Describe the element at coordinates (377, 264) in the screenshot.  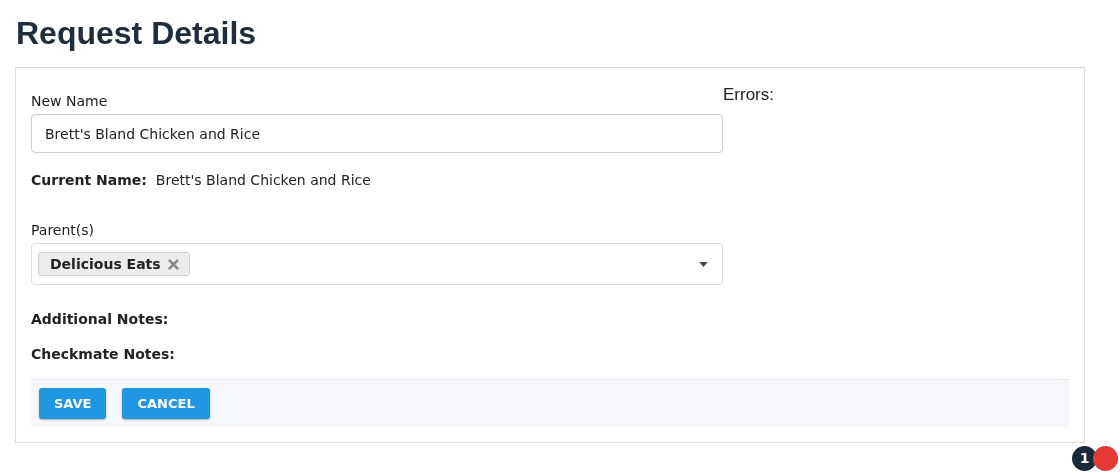
I see `parent-select: Delicious Eats` at that location.